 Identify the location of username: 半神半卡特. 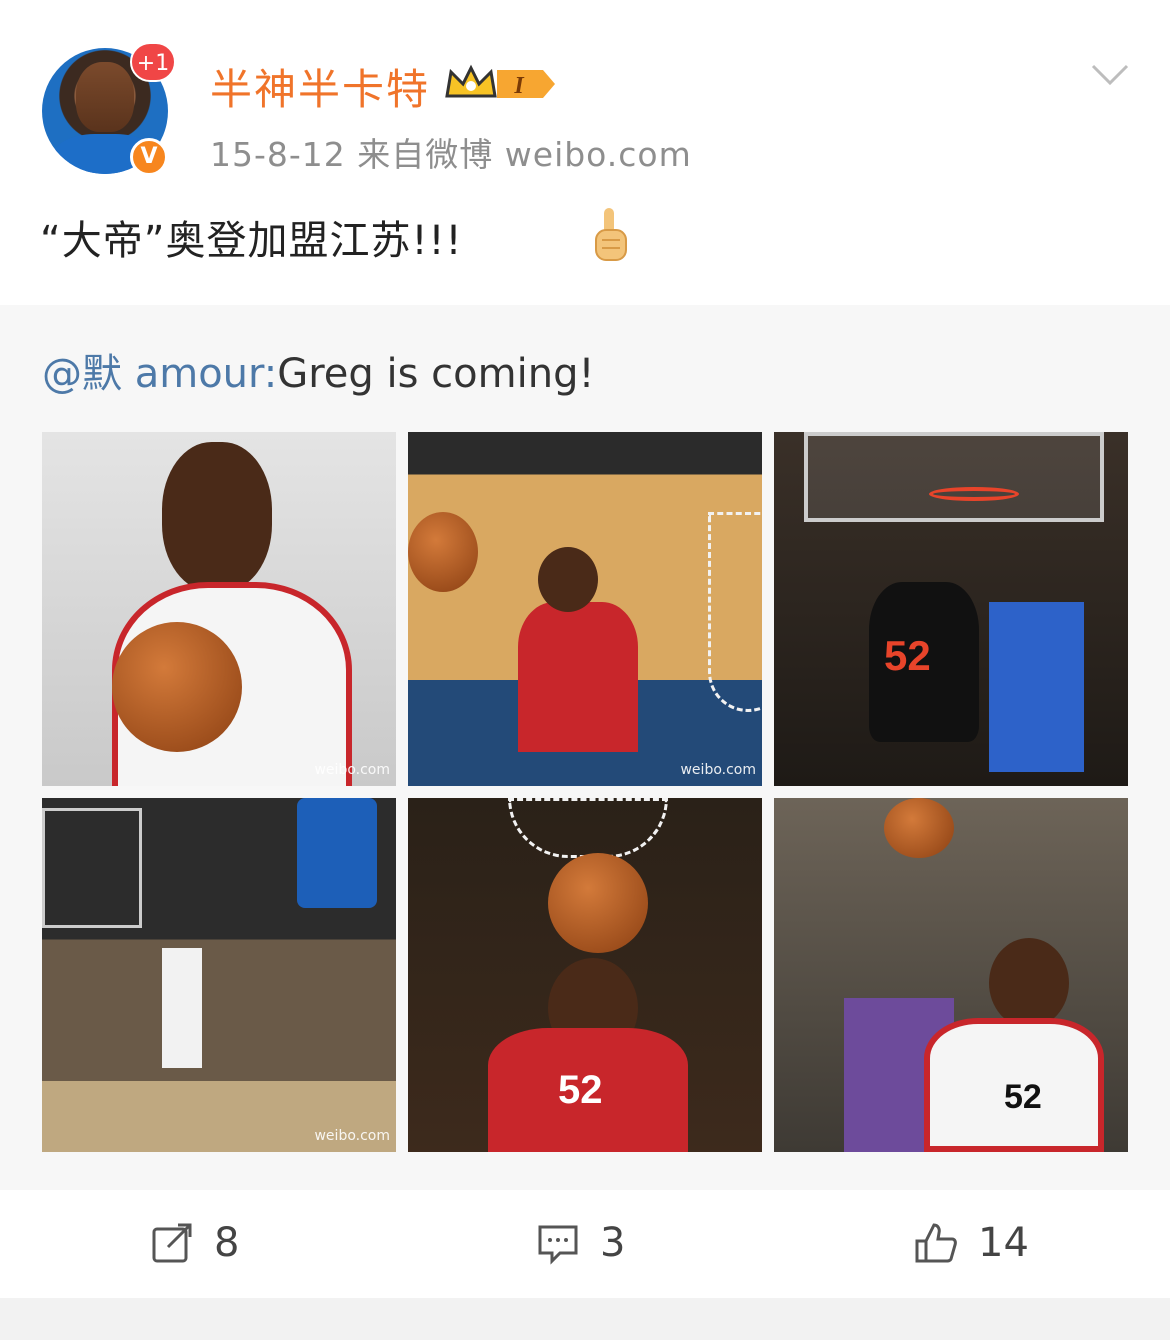
(320, 86).